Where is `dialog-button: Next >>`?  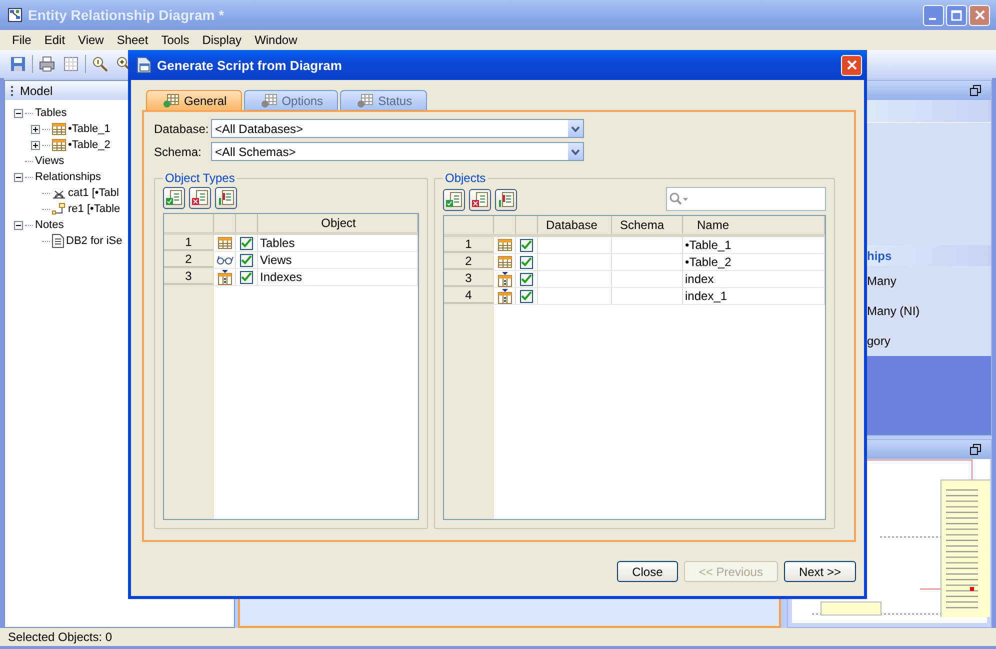 dialog-button: Next >> is located at coordinates (820, 571).